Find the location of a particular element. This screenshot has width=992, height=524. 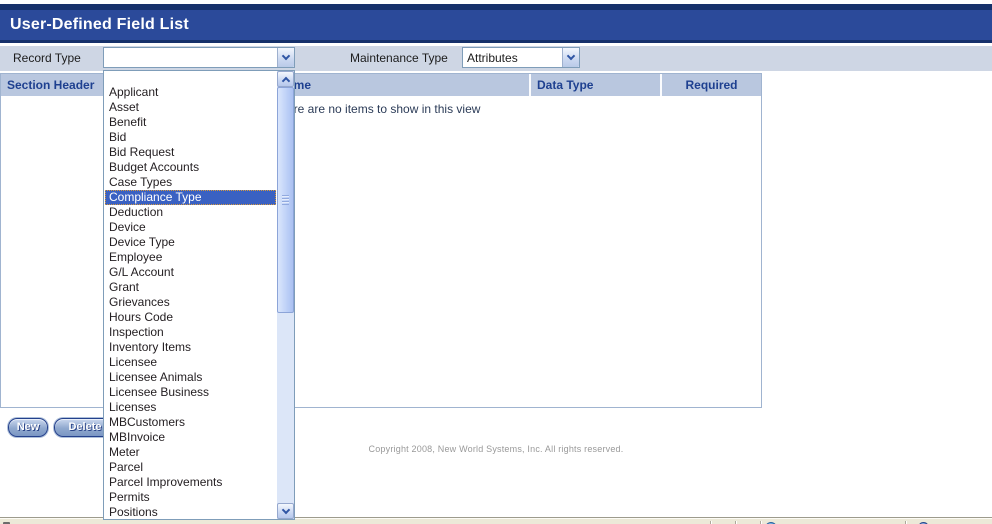

scrollbar-thumb is located at coordinates (285, 200).